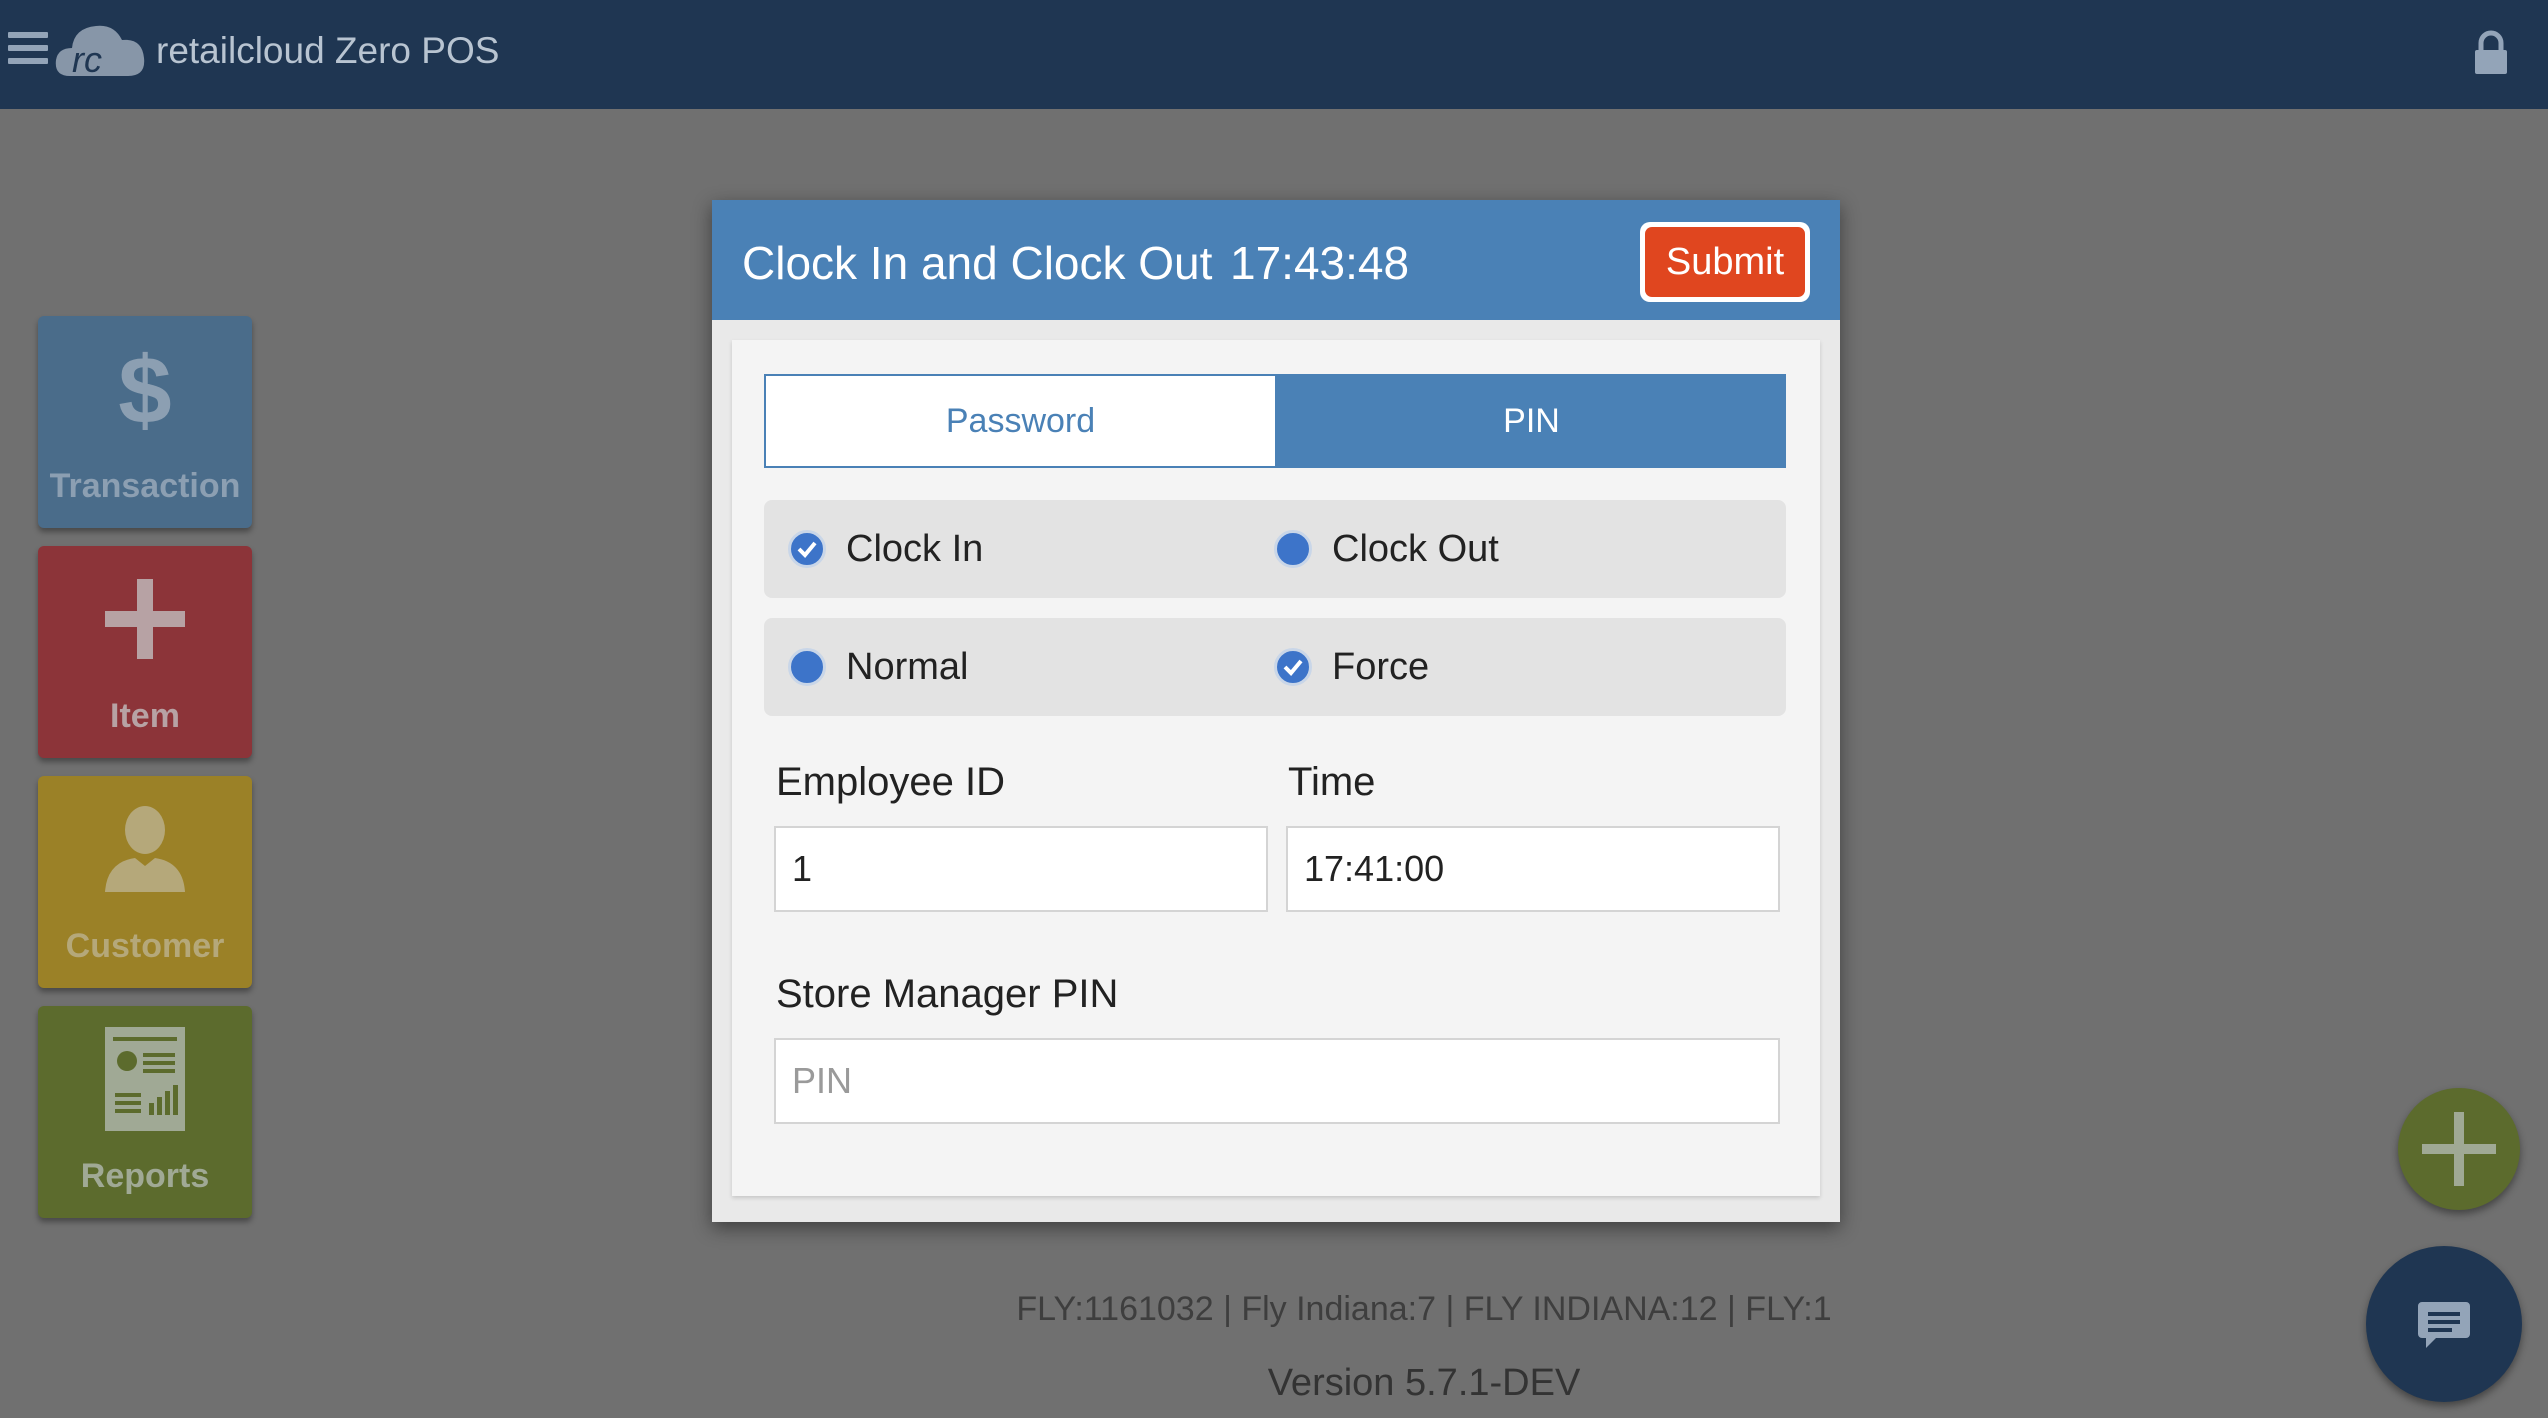 The image size is (2548, 1418). What do you see at coordinates (1332, 782) in the screenshot?
I see `time-label: Time` at bounding box center [1332, 782].